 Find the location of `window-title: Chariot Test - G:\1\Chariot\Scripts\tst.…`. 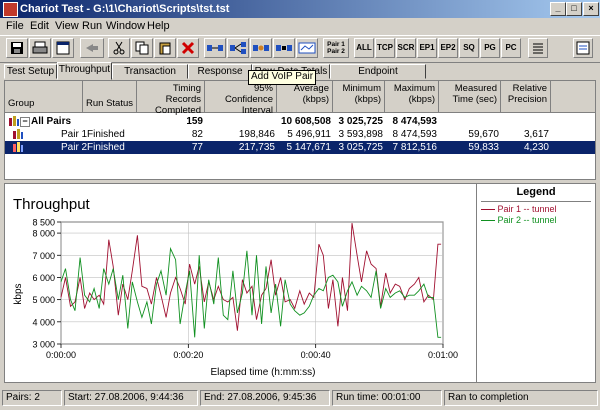

window-title: Chariot Test - G:\1\Chariot\Scripts\tst.… is located at coordinates (125, 9).